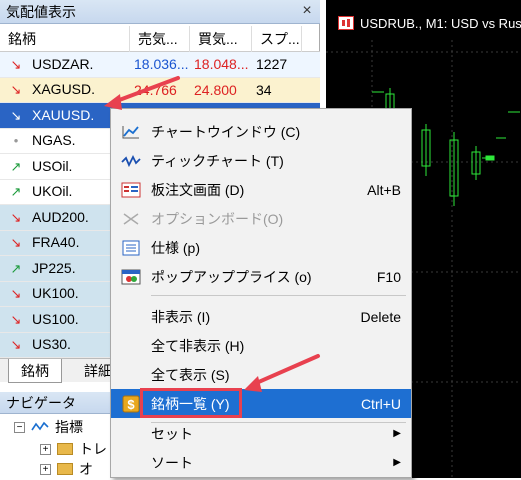 This screenshot has height=480, width=521. I want to click on tree-item-indicators: − 指標, so click(48, 427).